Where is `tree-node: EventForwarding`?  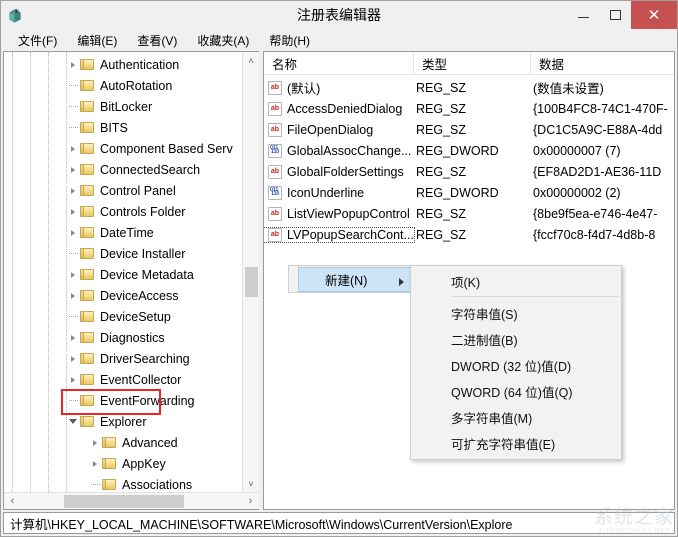 tree-node: EventForwarding is located at coordinates (123, 400).